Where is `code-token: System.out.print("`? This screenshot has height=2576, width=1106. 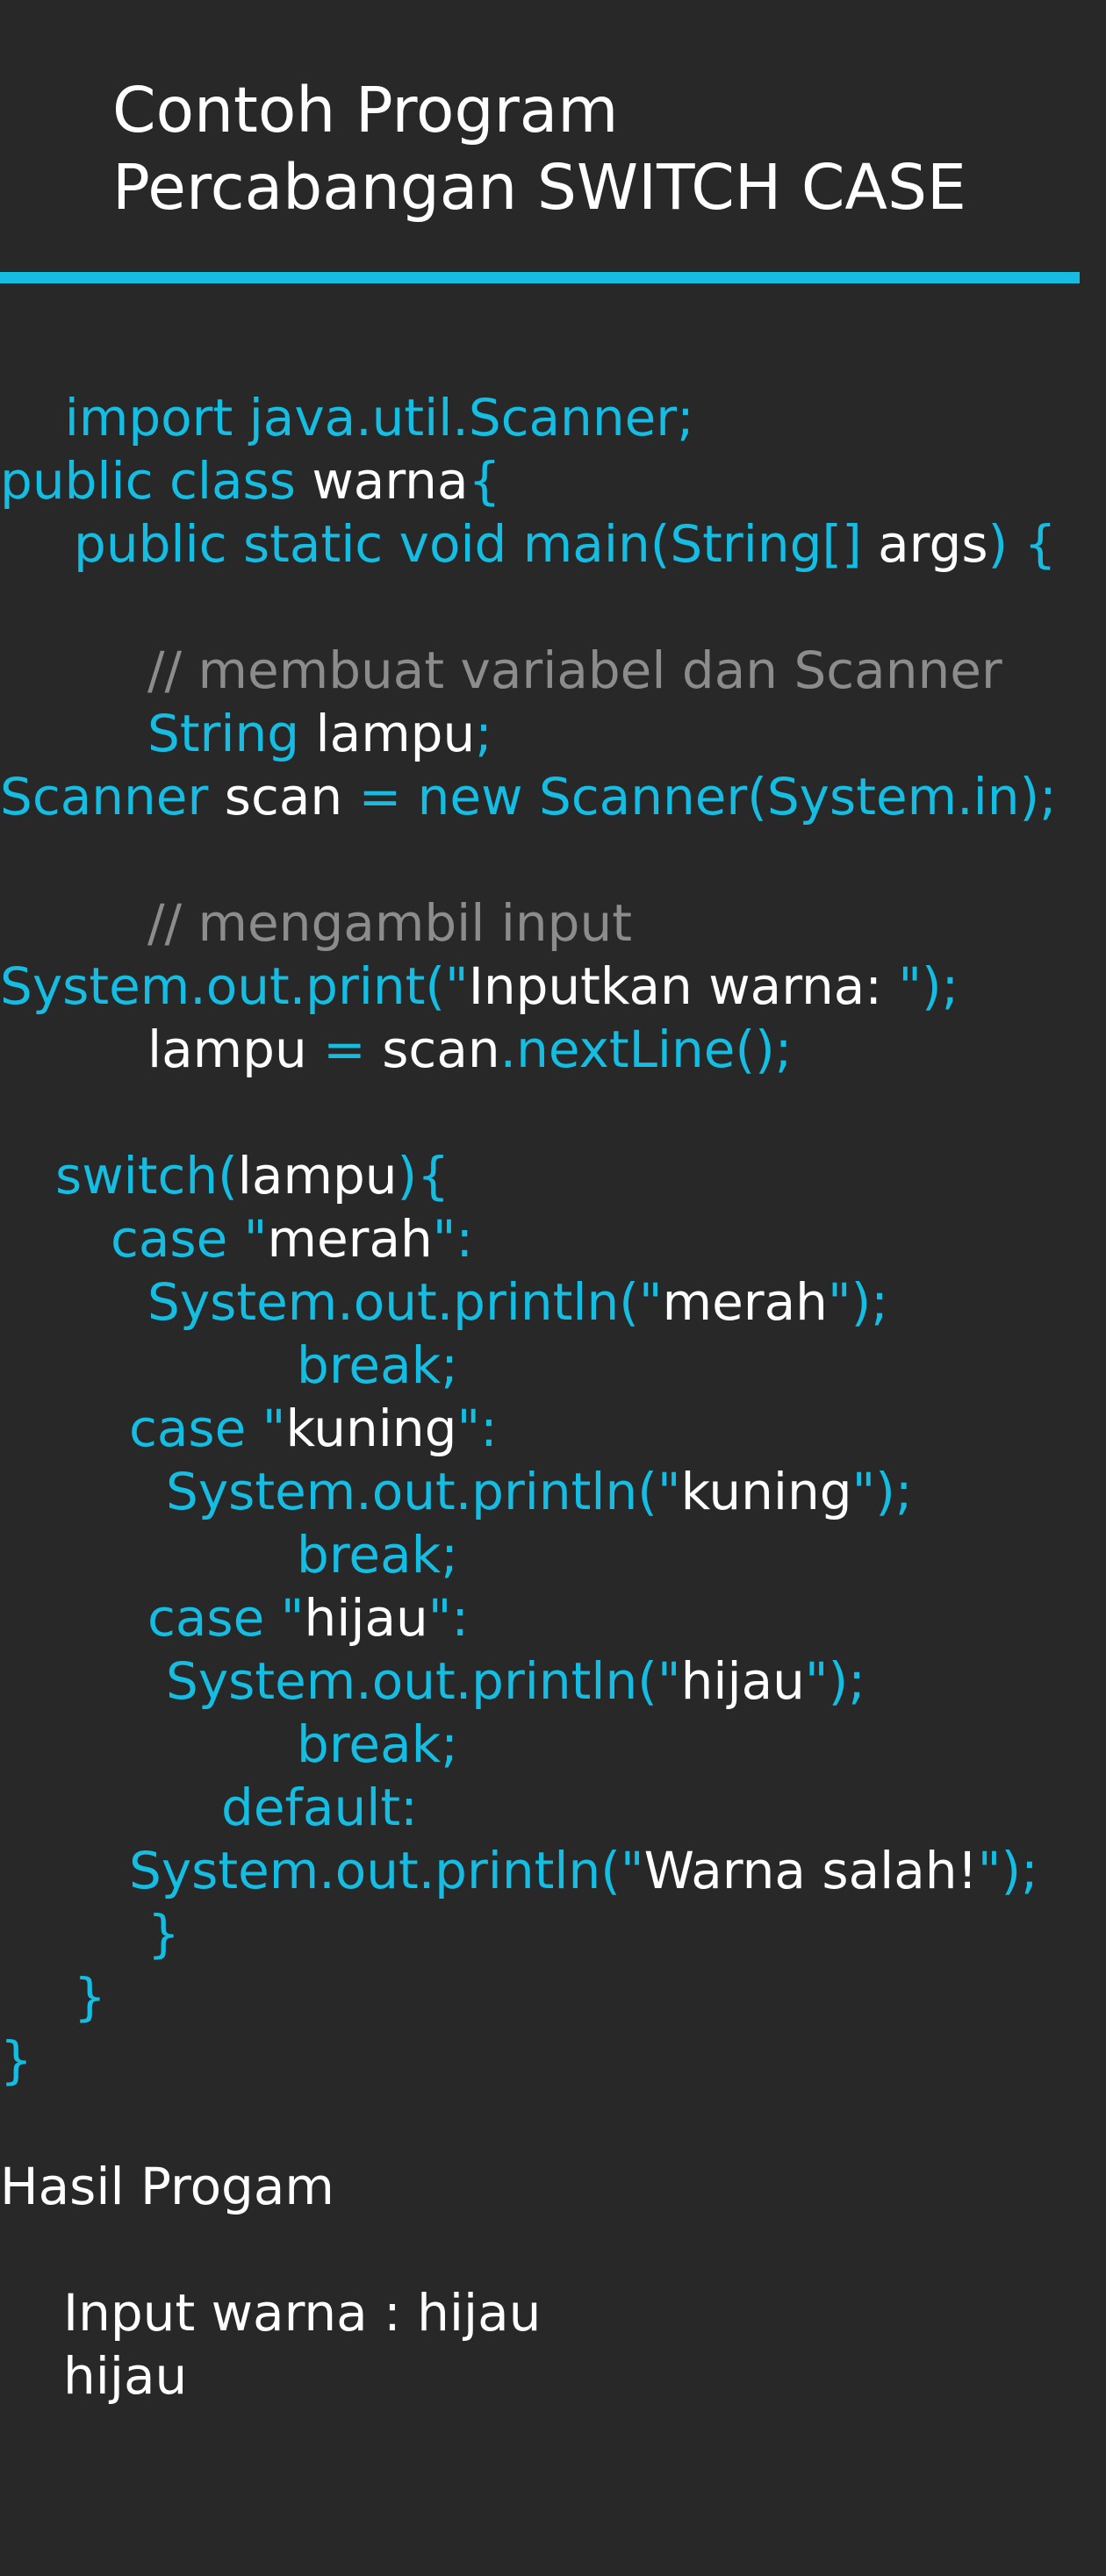
code-token: System.out.print(" is located at coordinates (234, 986).